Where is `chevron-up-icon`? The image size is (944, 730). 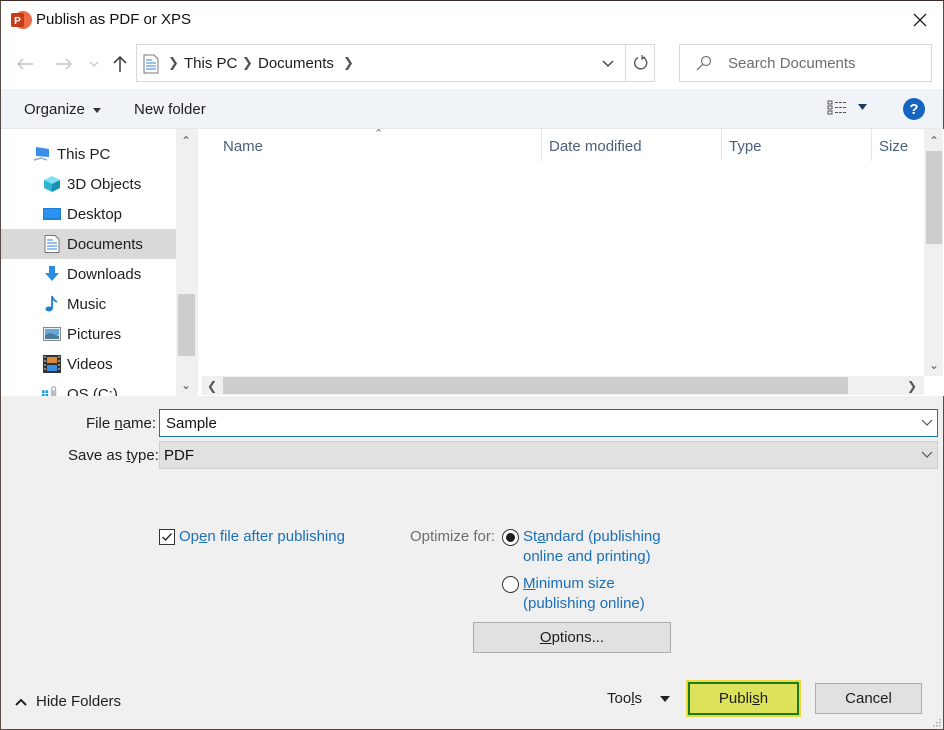 chevron-up-icon is located at coordinates (21, 702).